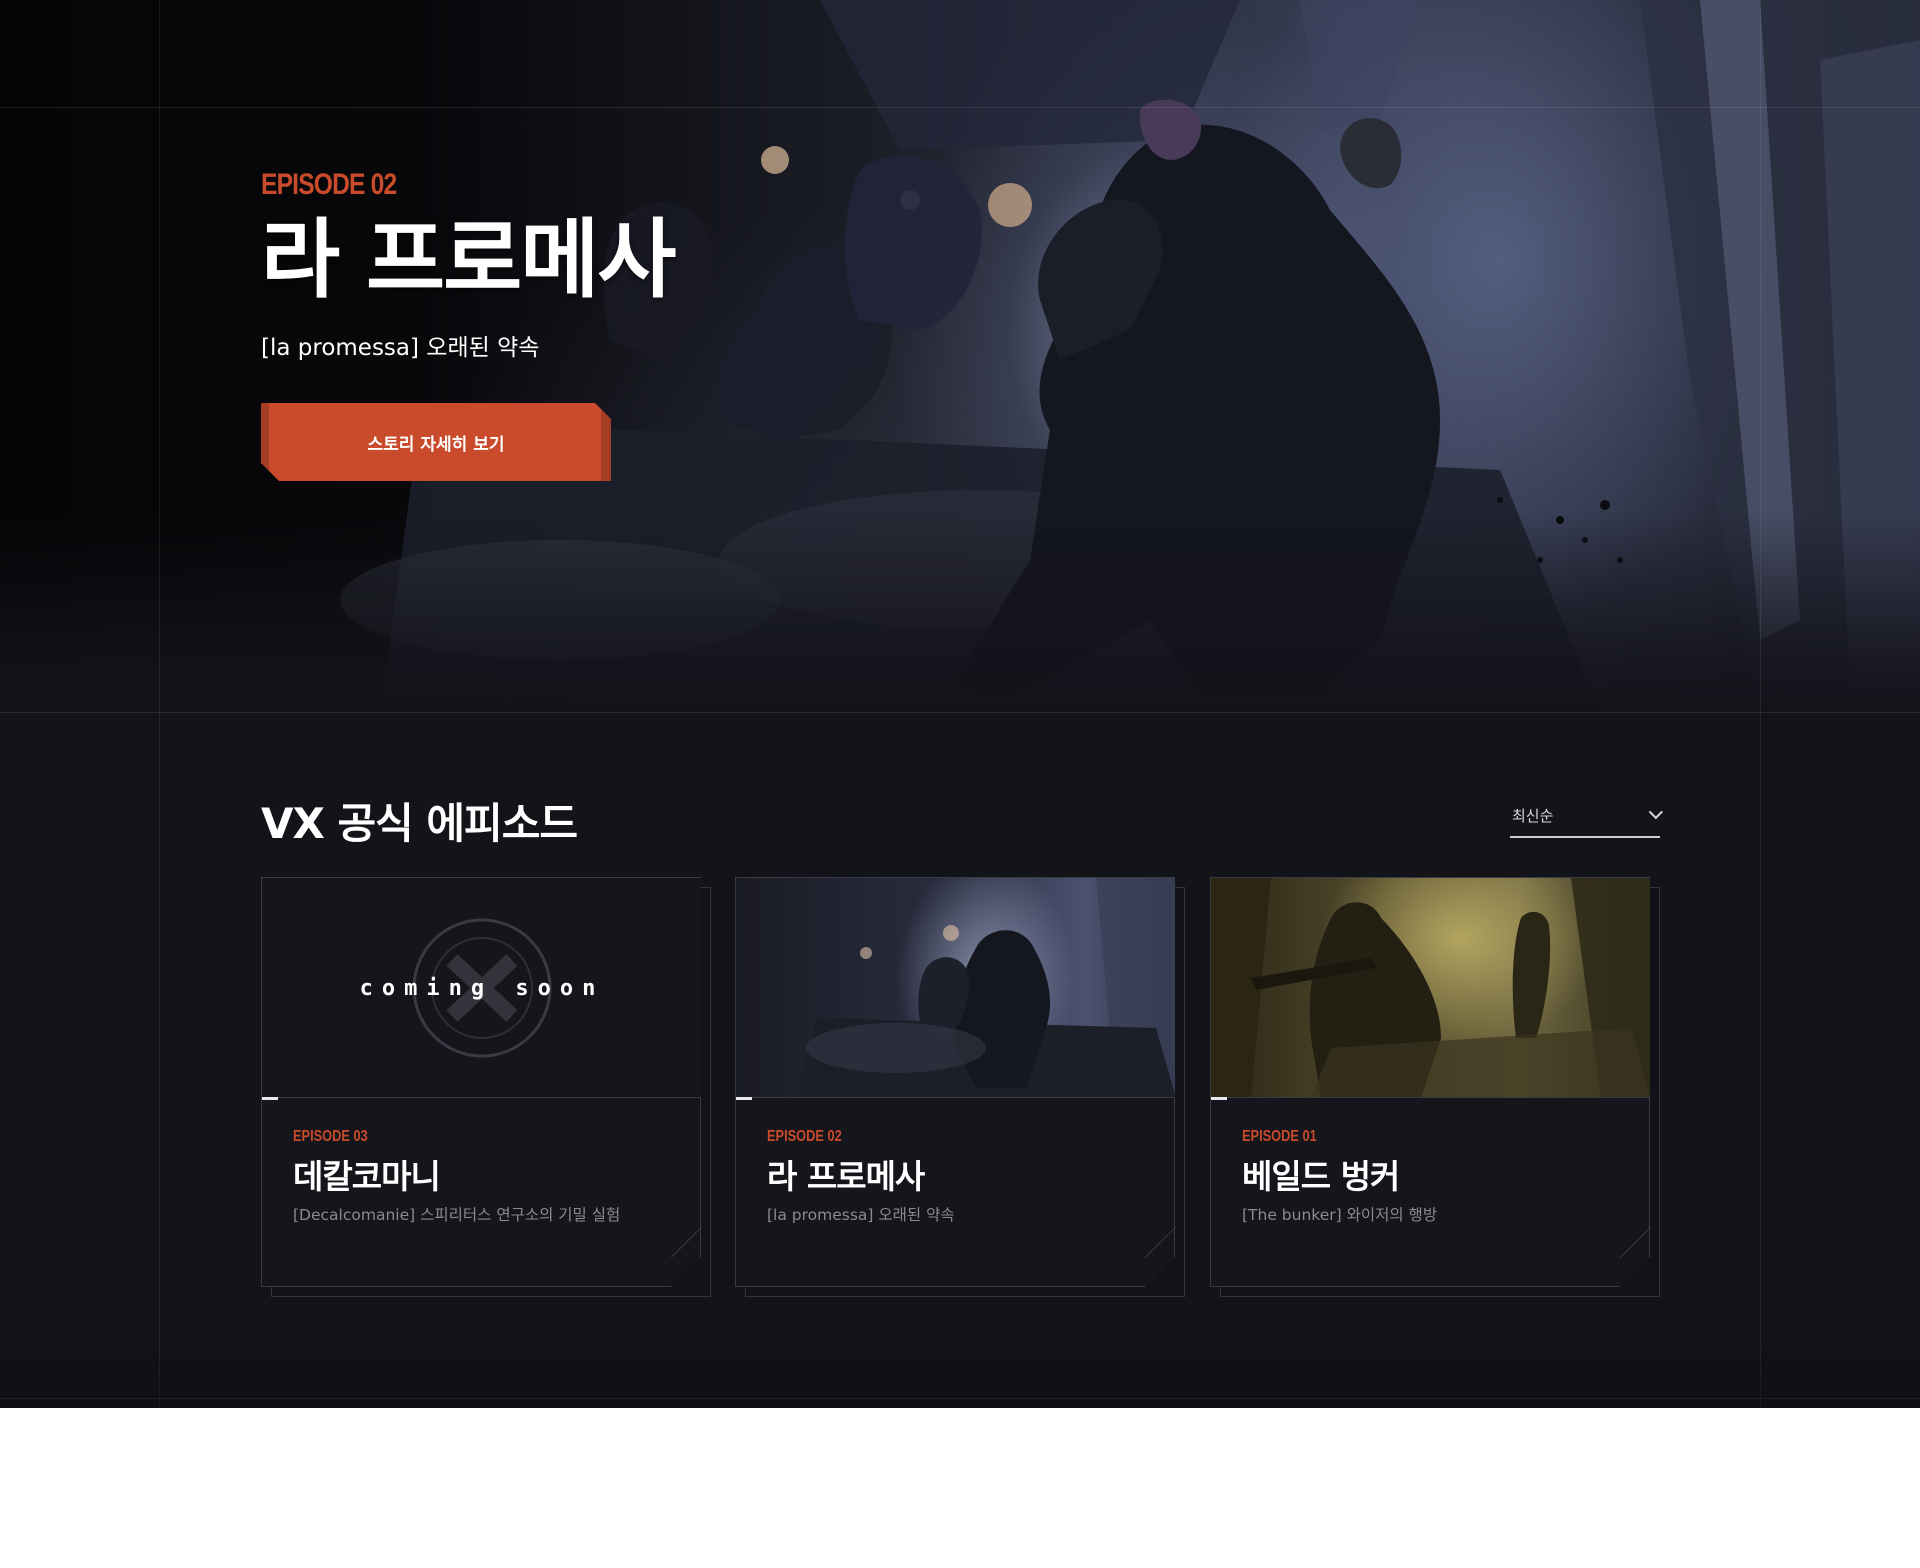 The height and width of the screenshot is (1568, 1920). Describe the element at coordinates (960, 1364) in the screenshot. I see `section-bottom-strip` at that location.